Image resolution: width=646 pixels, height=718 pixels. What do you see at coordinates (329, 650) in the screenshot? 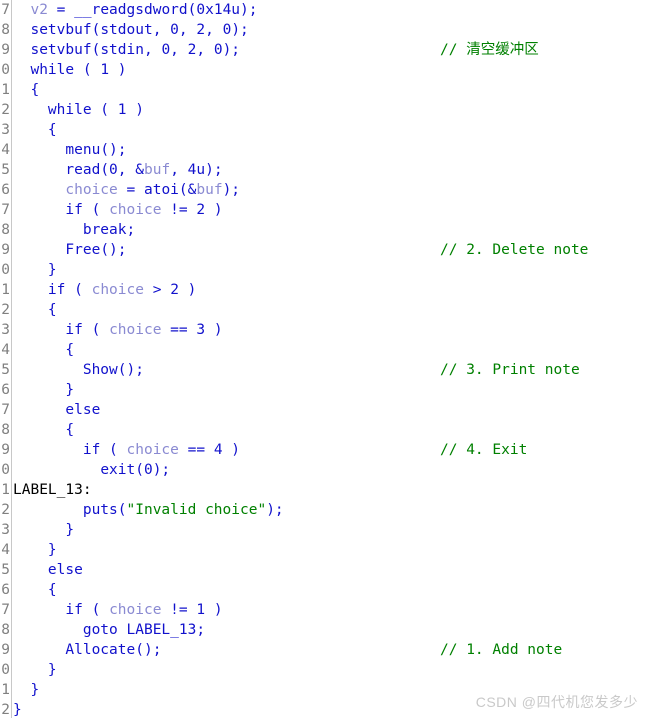
I see `code-line: Allocate(); // 1. Add note` at bounding box center [329, 650].